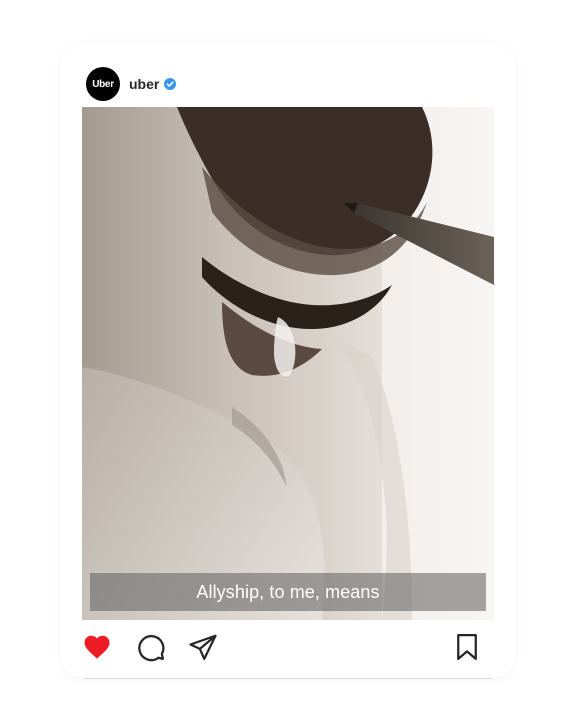 This screenshot has height=720, width=575. What do you see at coordinates (144, 84) in the screenshot?
I see `username: uber` at bounding box center [144, 84].